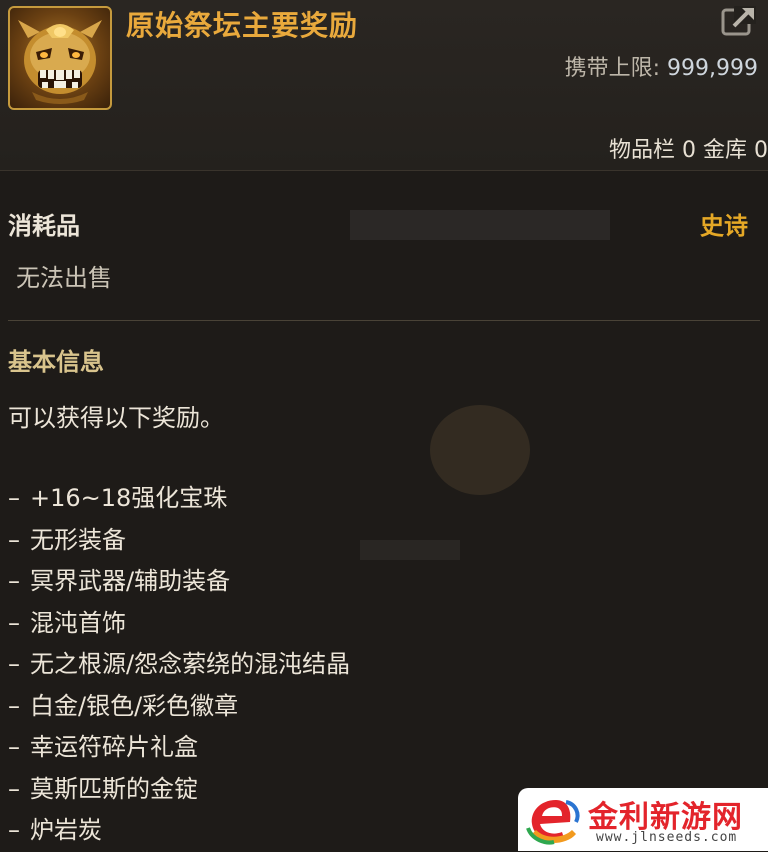 The width and height of the screenshot is (768, 852). What do you see at coordinates (60, 58) in the screenshot?
I see `golden-demon-mask-icon` at bounding box center [60, 58].